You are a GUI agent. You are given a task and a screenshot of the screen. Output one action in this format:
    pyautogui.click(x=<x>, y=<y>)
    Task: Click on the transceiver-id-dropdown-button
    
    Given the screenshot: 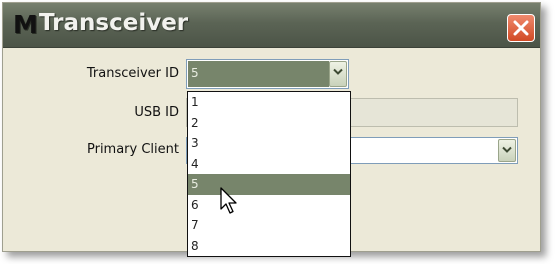 What is the action you would take?
    pyautogui.click(x=338, y=74)
    